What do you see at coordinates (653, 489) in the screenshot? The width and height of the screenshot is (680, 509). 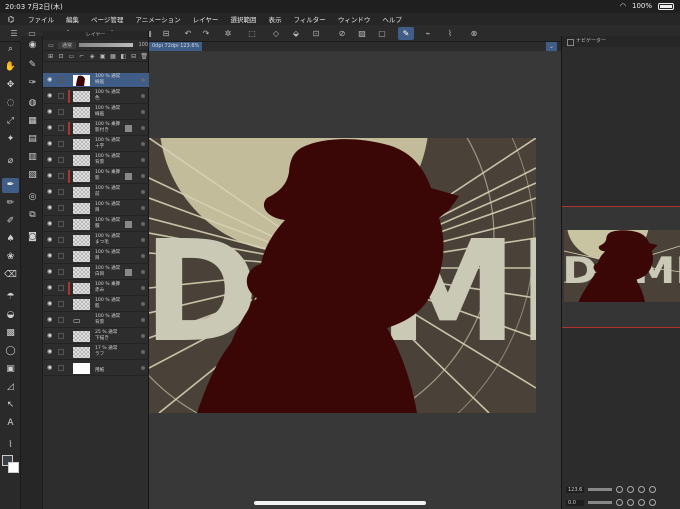 I see `actual-size-icon` at bounding box center [653, 489].